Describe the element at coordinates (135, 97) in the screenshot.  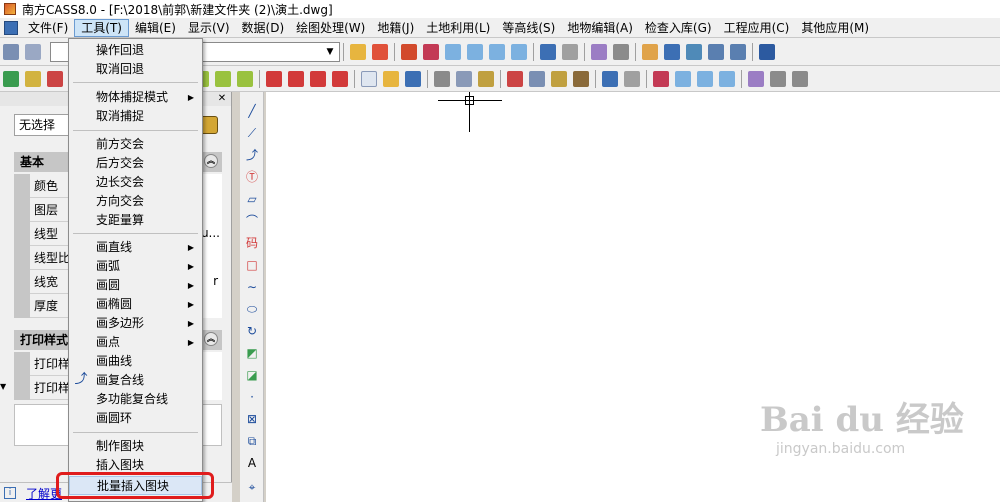
I see `menu-item-osnap: 物体捕捉模式 ▶` at that location.